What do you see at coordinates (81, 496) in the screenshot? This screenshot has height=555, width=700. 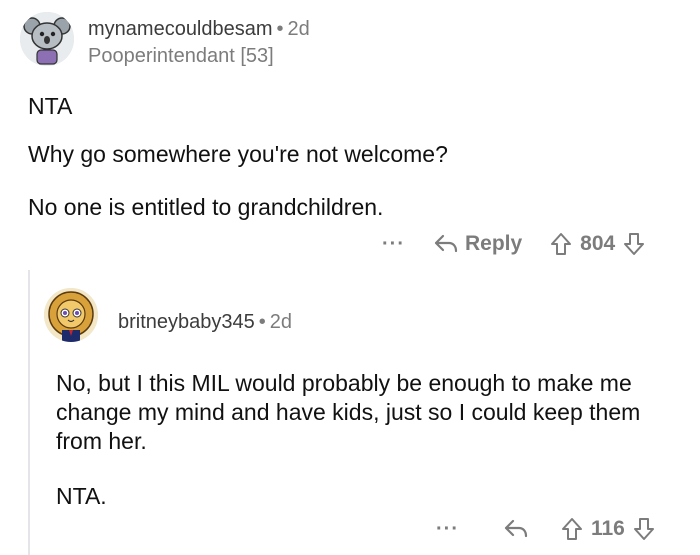 I see `comment-2-paragraph: NTA.` at bounding box center [81, 496].